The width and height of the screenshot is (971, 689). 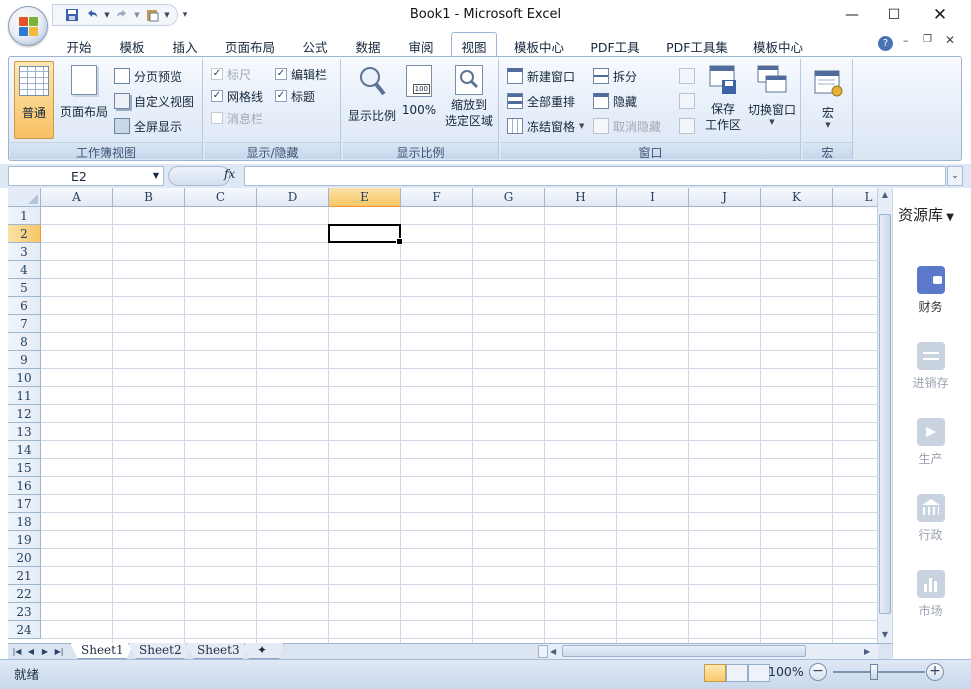 What do you see at coordinates (301, 74) in the screenshot?
I see `formula-bar-checkbox: 编辑栏` at bounding box center [301, 74].